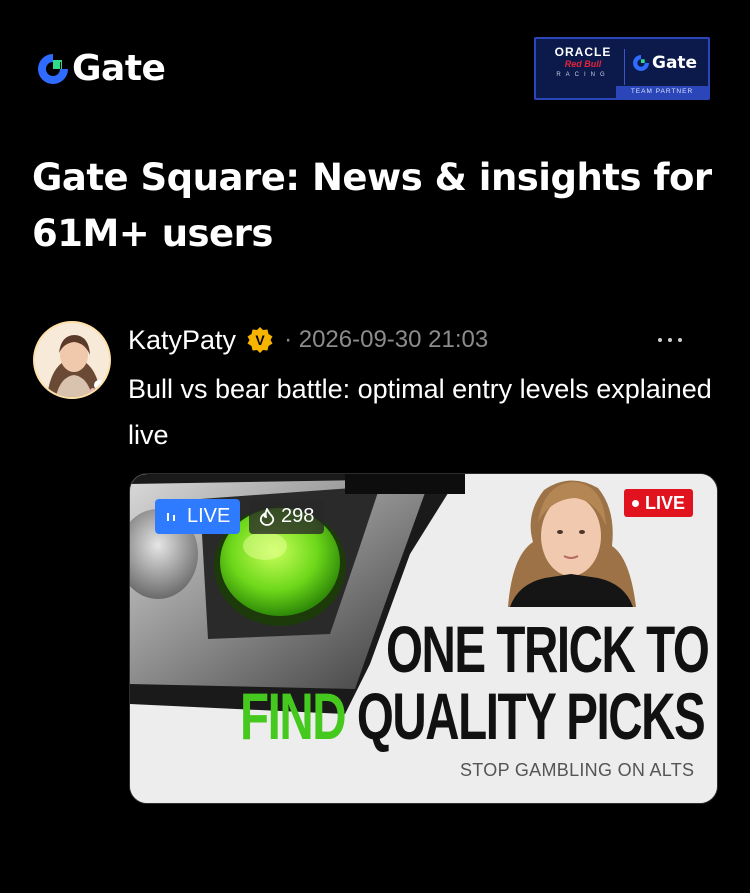 Image resolution: width=750 pixels, height=893 pixels. I want to click on team-partner-label: TEAM PARTNER, so click(662, 92).